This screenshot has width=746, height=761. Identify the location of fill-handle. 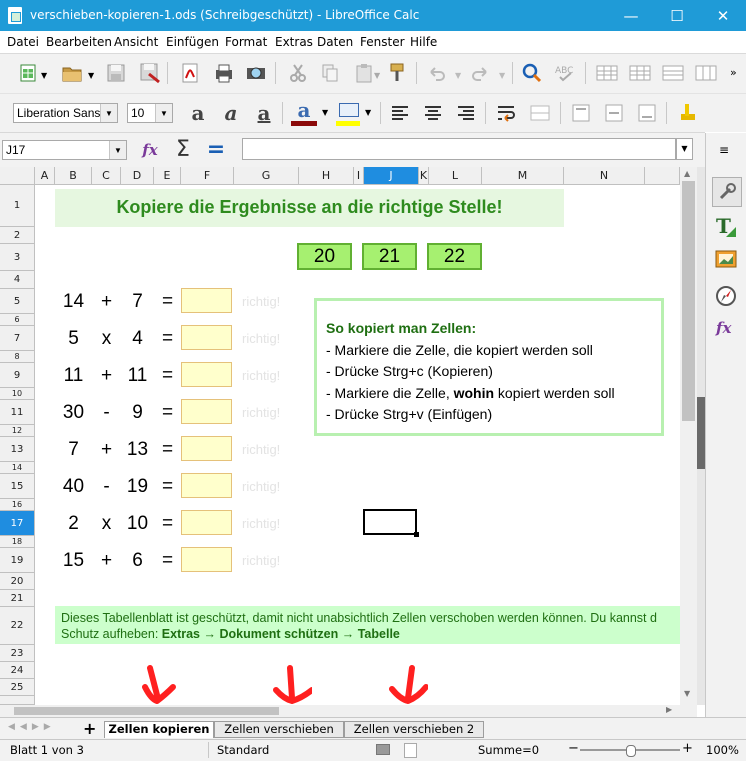
(416, 534).